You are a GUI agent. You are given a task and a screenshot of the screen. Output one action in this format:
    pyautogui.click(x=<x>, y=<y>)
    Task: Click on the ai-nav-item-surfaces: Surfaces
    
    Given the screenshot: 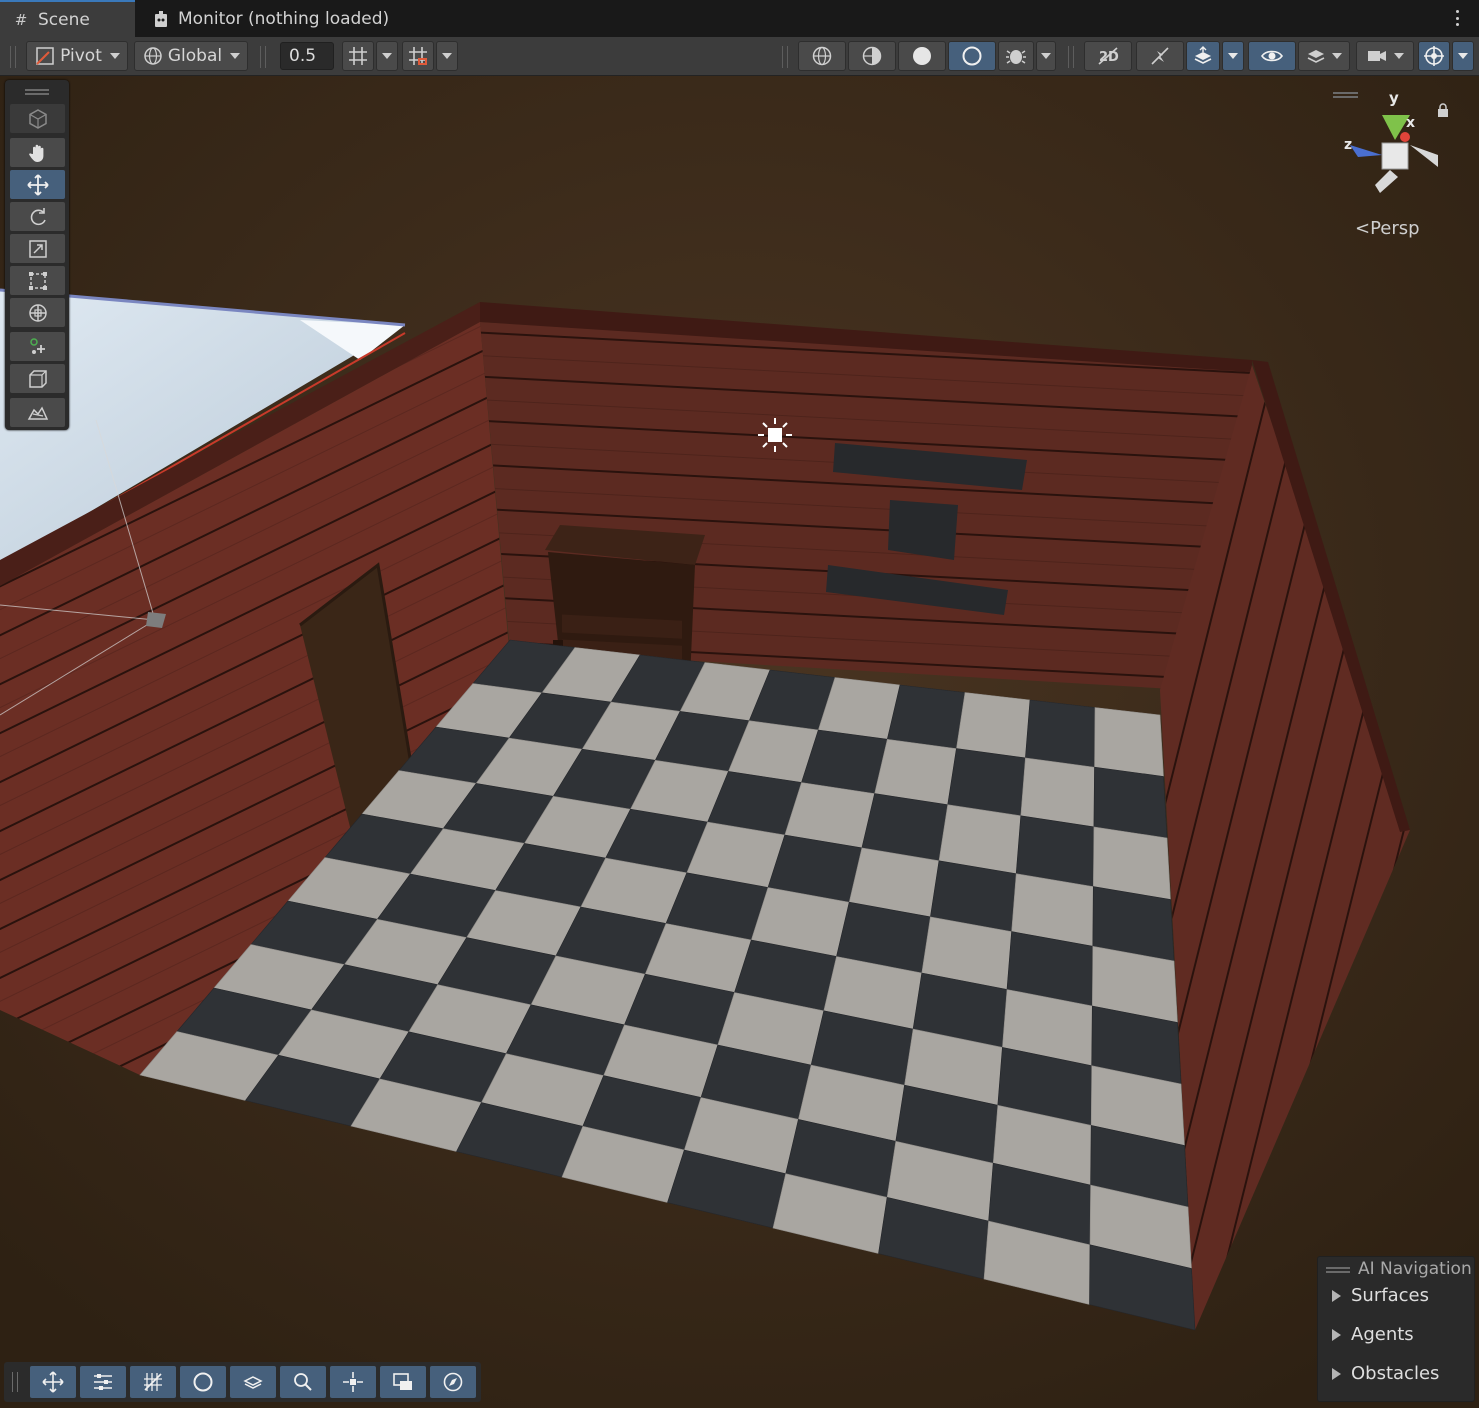 What is the action you would take?
    pyautogui.click(x=1380, y=1295)
    